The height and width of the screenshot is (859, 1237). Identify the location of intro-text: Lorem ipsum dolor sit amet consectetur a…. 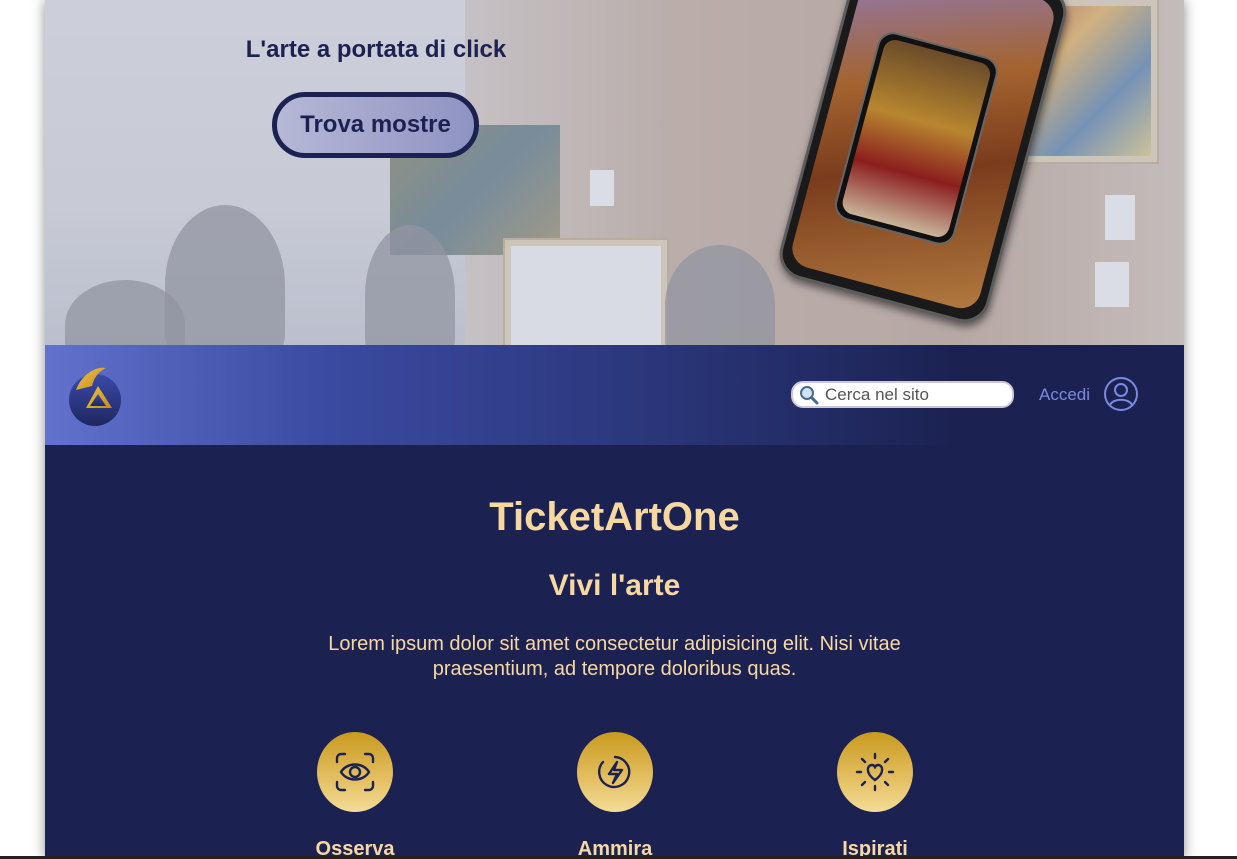
(614, 656).